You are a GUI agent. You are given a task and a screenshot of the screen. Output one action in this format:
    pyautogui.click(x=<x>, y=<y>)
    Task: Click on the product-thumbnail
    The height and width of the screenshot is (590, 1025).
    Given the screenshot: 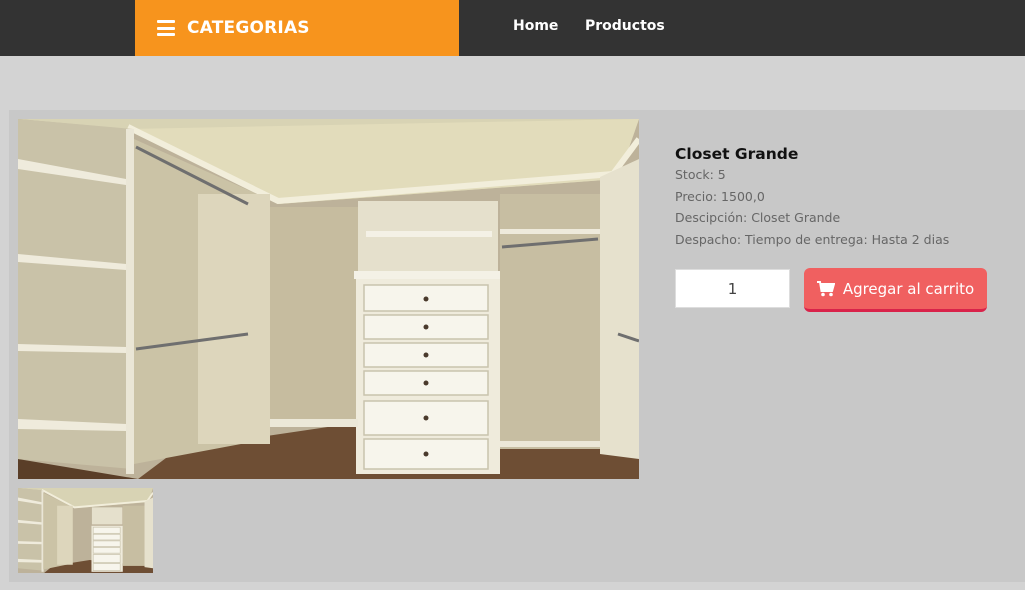 What is the action you would take?
    pyautogui.click(x=85, y=530)
    